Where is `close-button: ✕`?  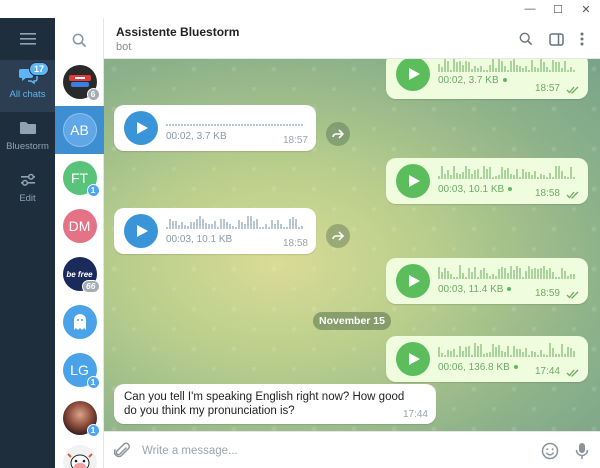 close-button: ✕ is located at coordinates (586, 9).